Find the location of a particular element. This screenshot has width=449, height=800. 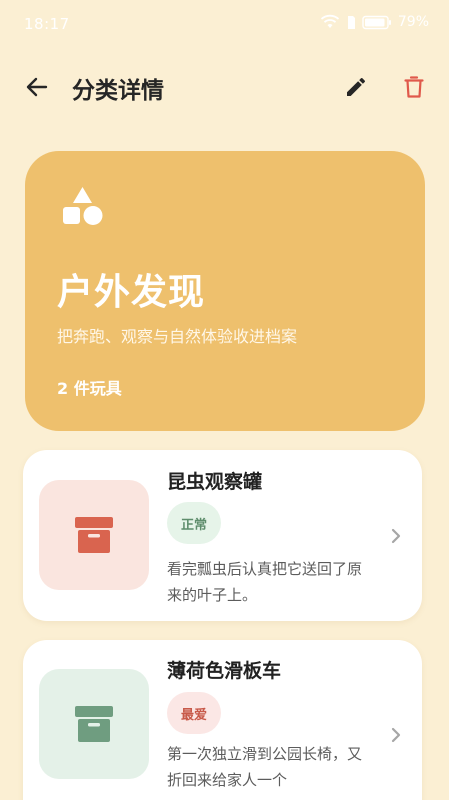

sim-icon is located at coordinates (351, 22).